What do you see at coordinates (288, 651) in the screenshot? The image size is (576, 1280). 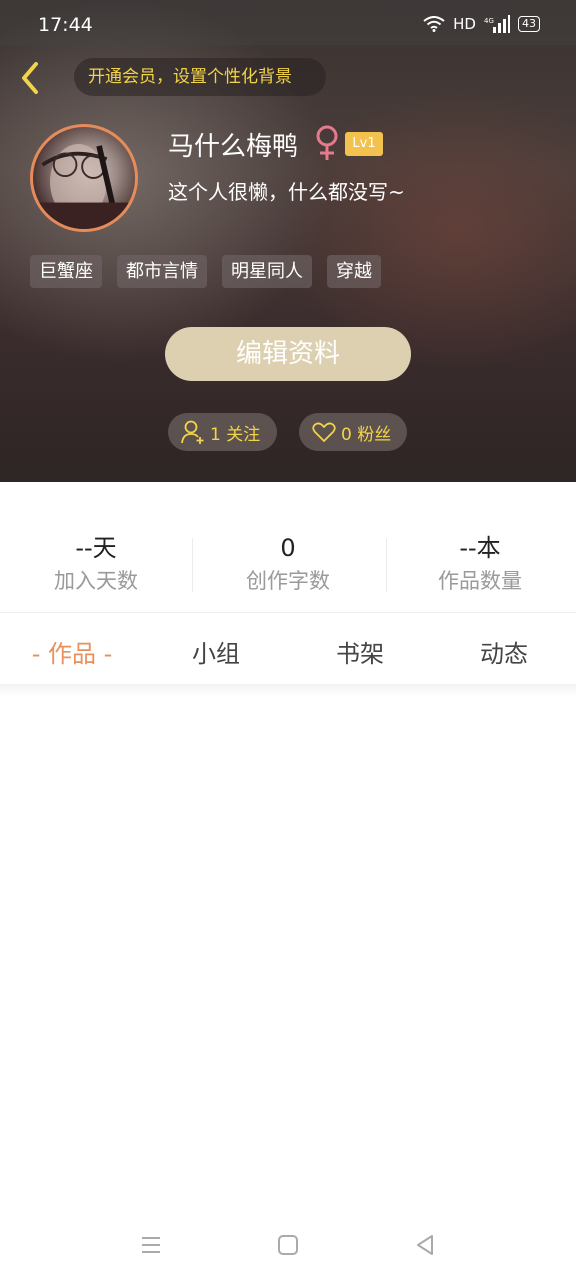 I see `profile-tabs: - 作品 - 小组 书架 动态` at bounding box center [288, 651].